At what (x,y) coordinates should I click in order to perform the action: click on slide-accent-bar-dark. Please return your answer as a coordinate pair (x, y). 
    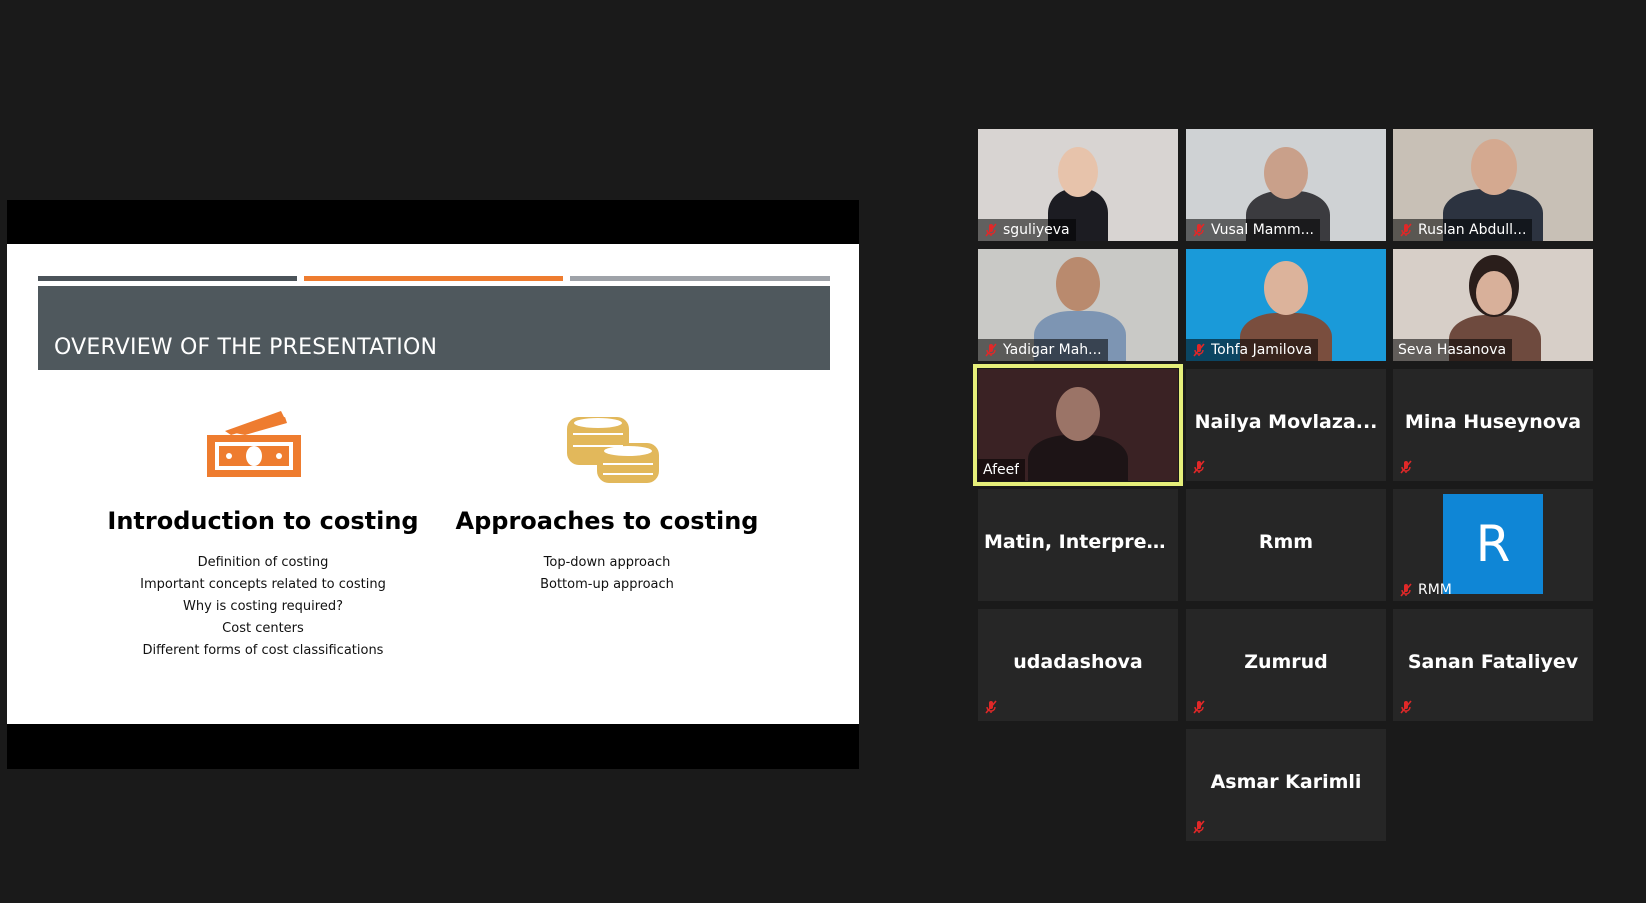
    Looking at the image, I should click on (167, 278).